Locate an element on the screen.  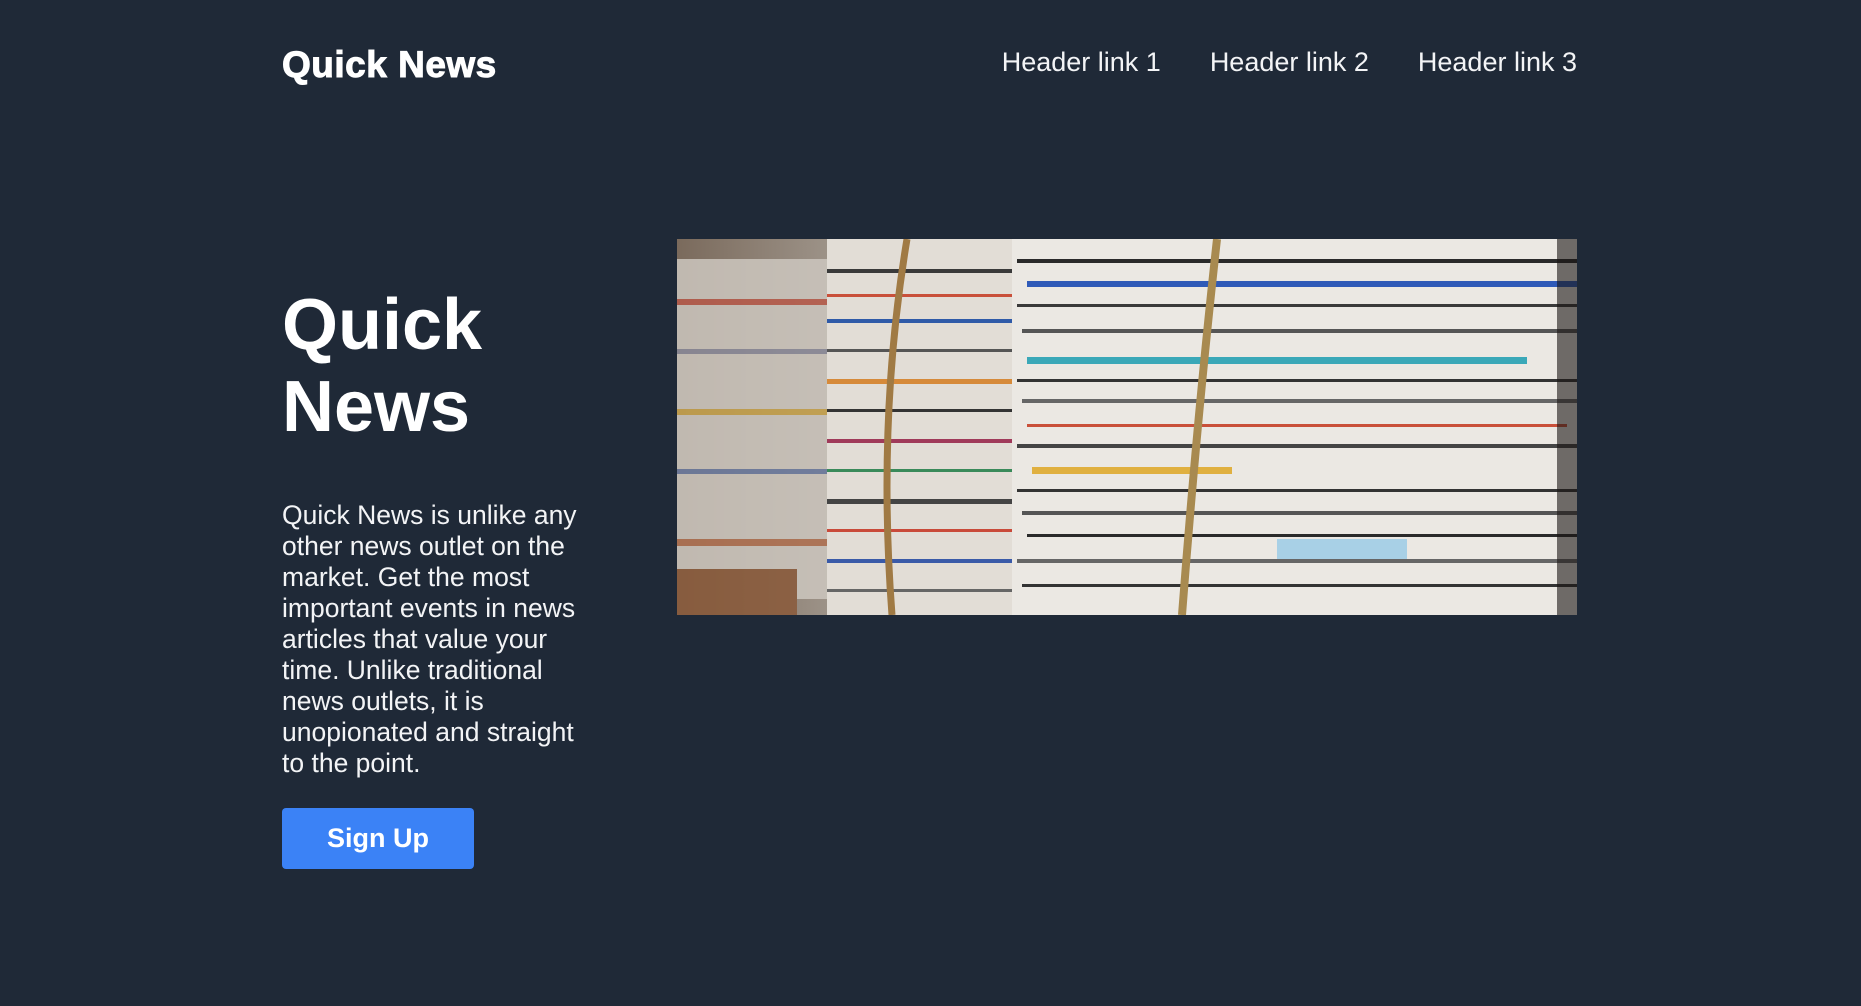
header-link-2: Header link 2 is located at coordinates (1289, 62).